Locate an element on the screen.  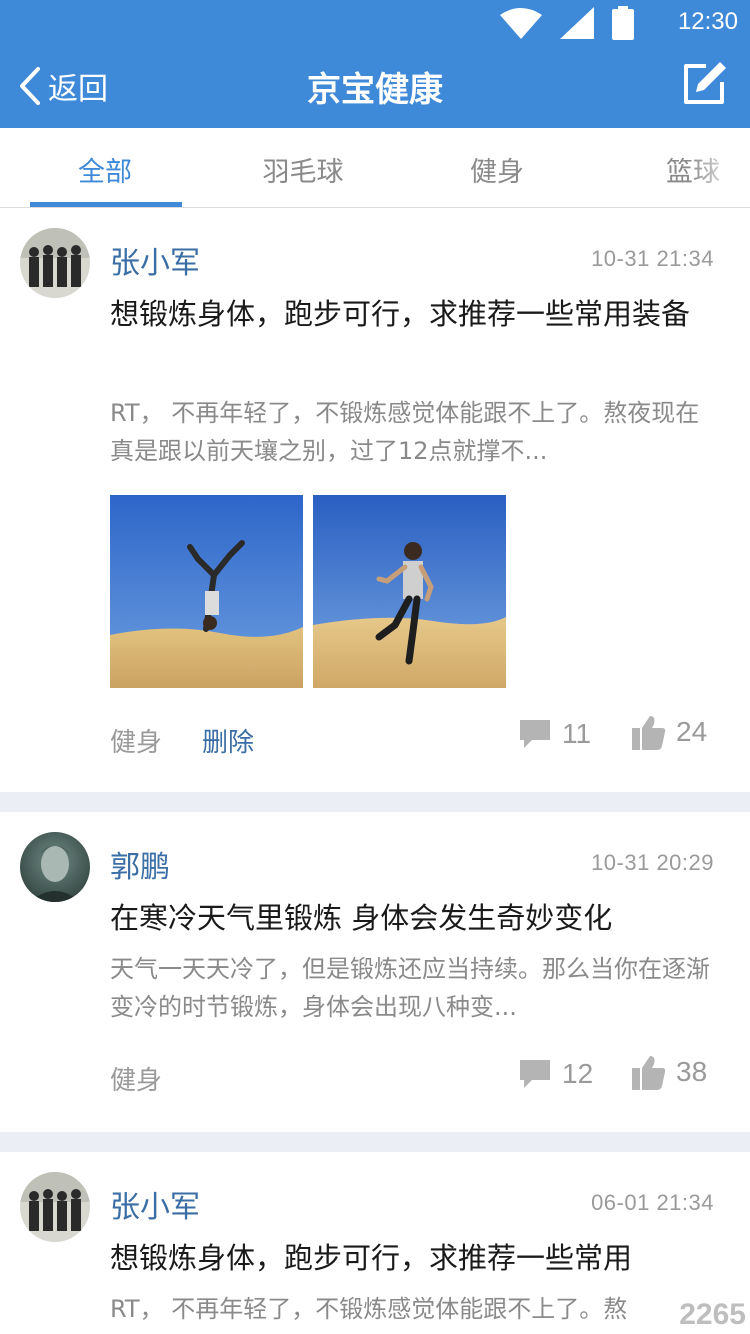
app-header: 12:30 返回 京宝健康 is located at coordinates (375, 64).